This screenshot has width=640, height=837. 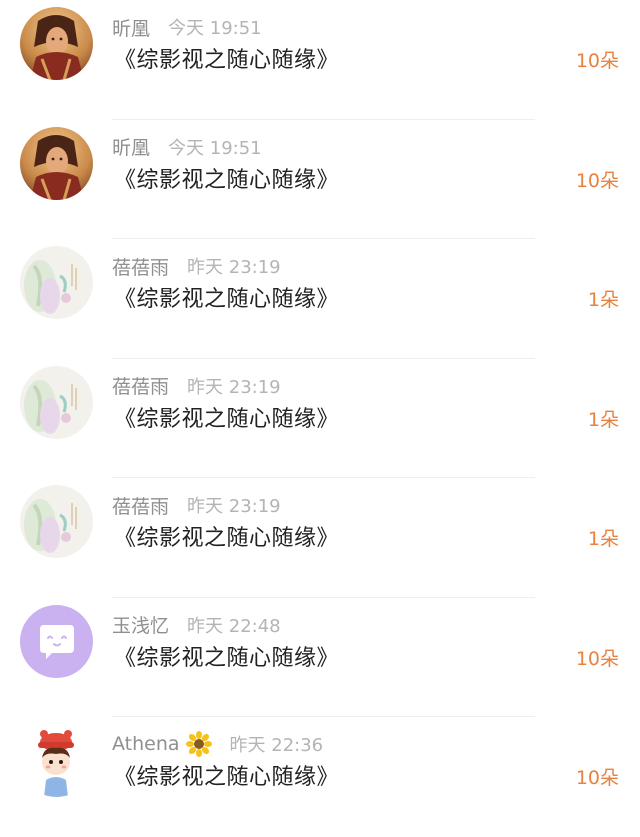 What do you see at coordinates (56, 641) in the screenshot?
I see `chat-bubble-avatar` at bounding box center [56, 641].